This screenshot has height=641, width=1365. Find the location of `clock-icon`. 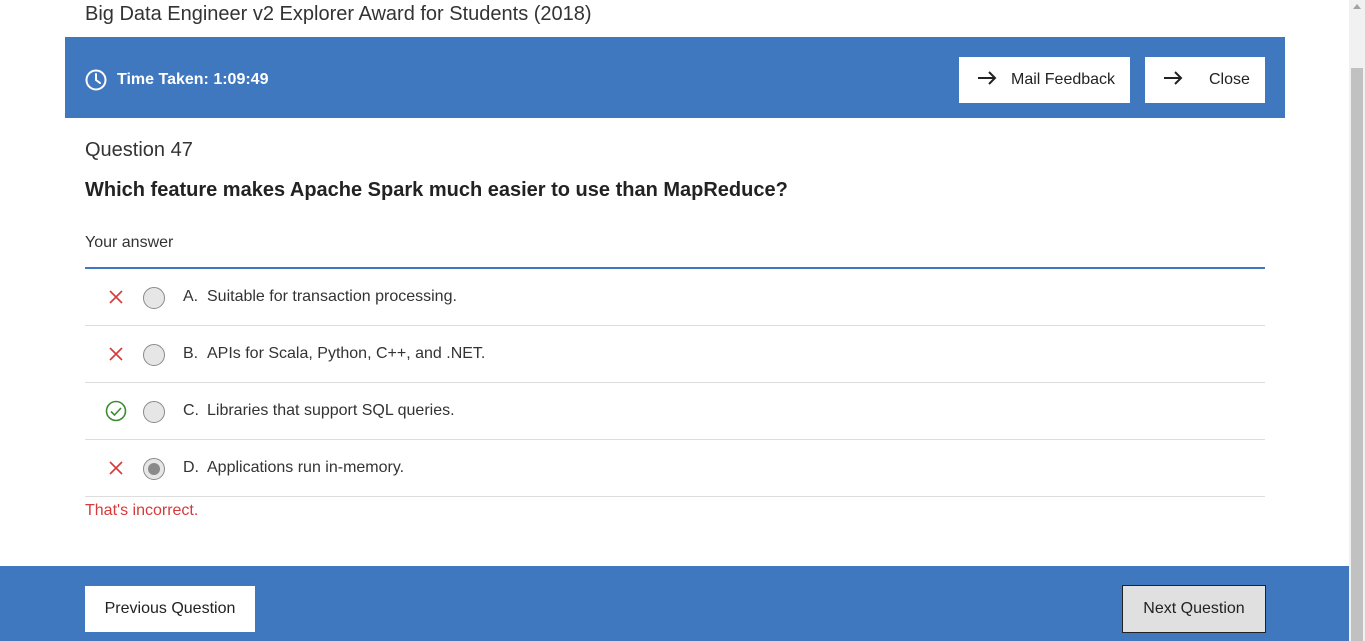

clock-icon is located at coordinates (96, 80).